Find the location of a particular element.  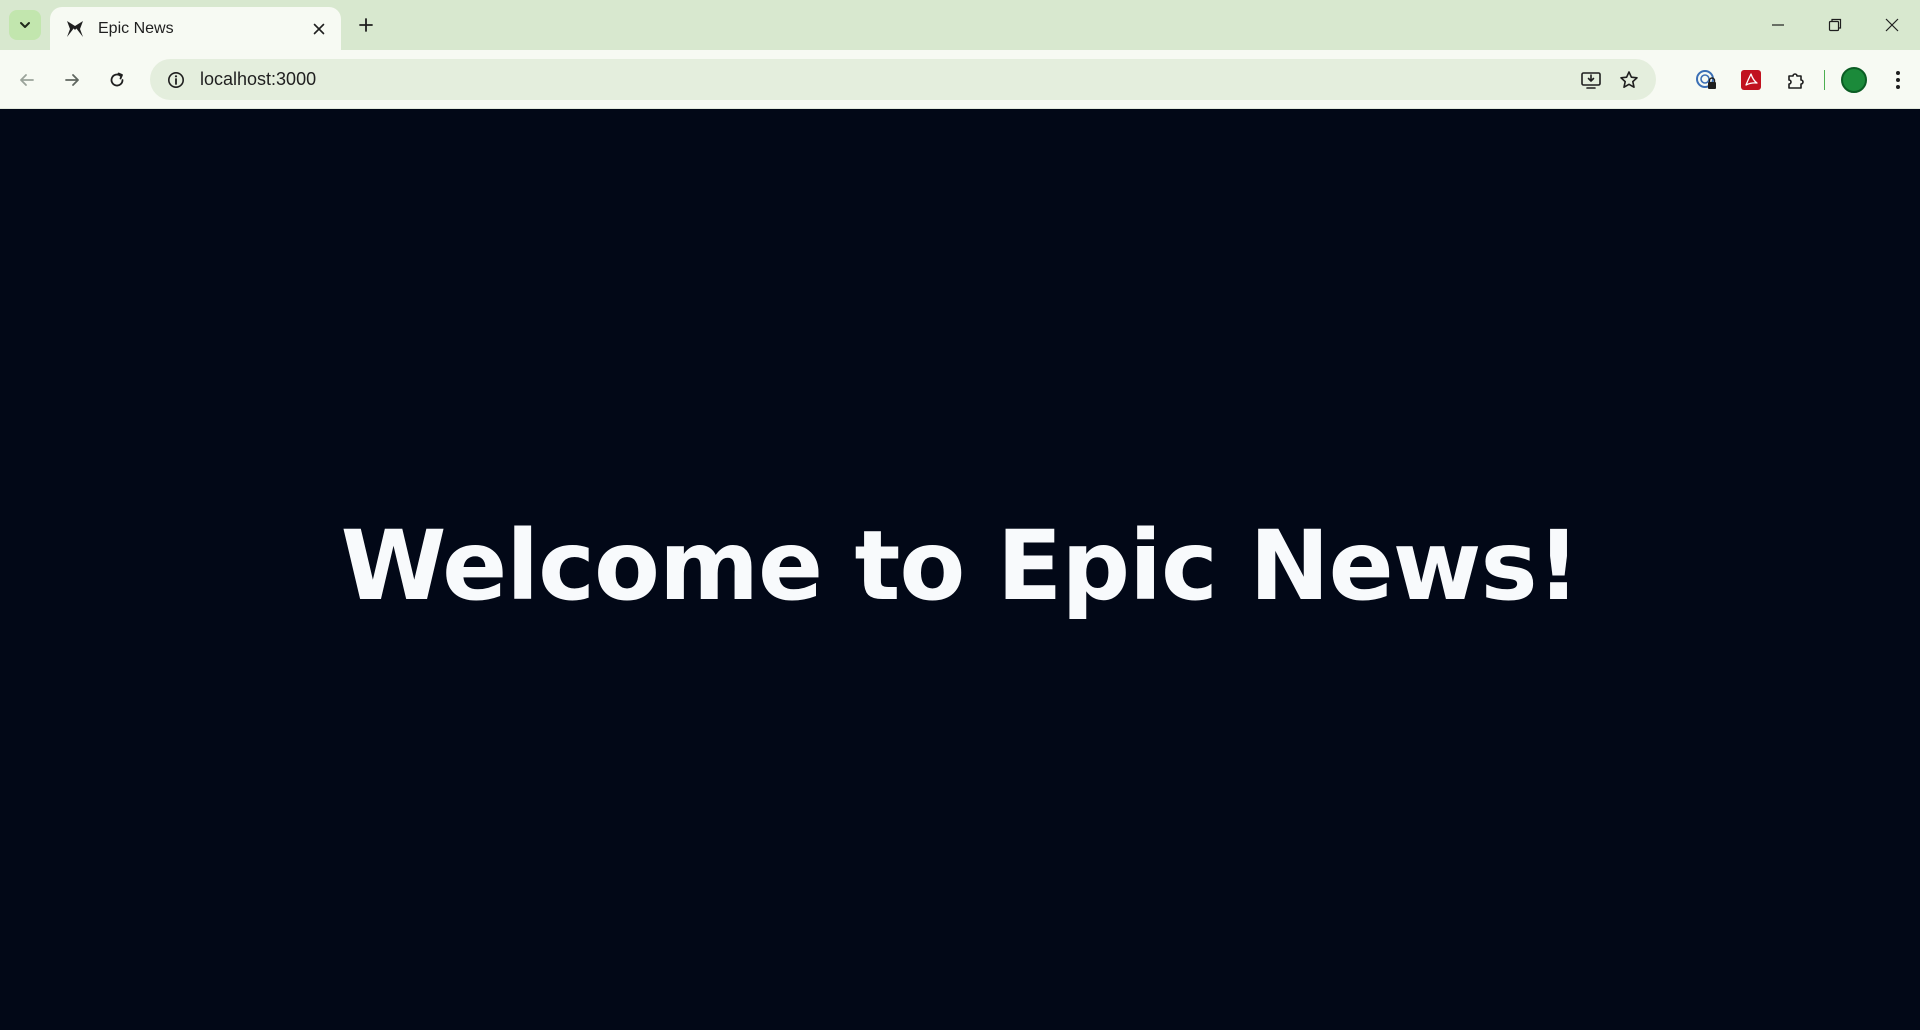

extensions-menu-button is located at coordinates (1795, 79).